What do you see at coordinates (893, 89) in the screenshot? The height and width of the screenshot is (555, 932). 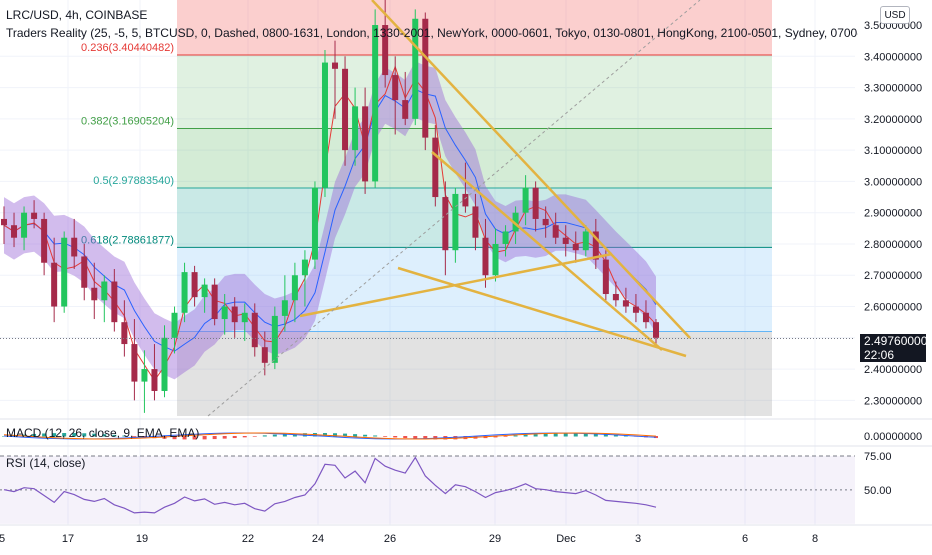 I see `price-tick-label: 3.30000000` at bounding box center [893, 89].